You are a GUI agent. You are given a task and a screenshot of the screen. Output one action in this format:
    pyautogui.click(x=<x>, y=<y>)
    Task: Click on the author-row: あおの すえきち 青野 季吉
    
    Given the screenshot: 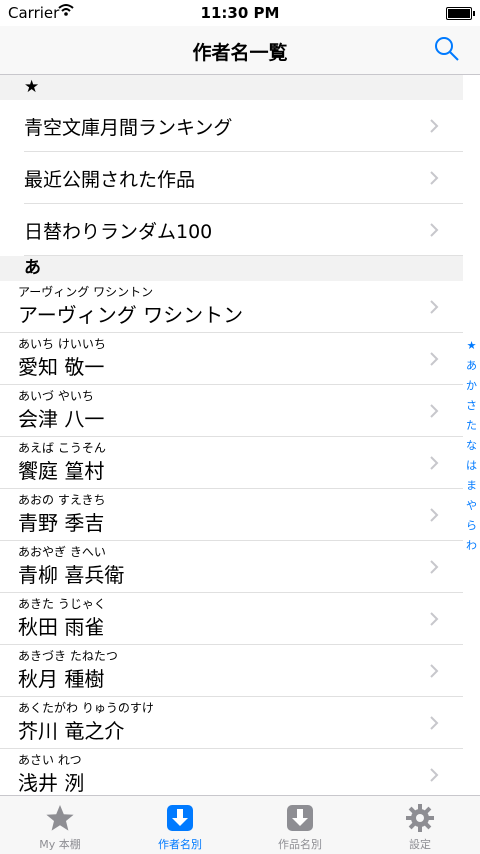 What is the action you would take?
    pyautogui.click(x=231, y=515)
    